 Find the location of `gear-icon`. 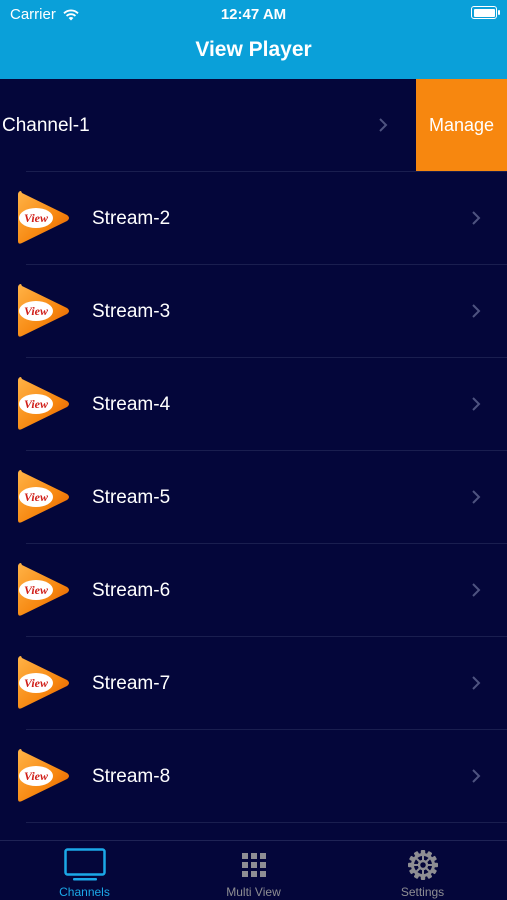

gear-icon is located at coordinates (422, 865).